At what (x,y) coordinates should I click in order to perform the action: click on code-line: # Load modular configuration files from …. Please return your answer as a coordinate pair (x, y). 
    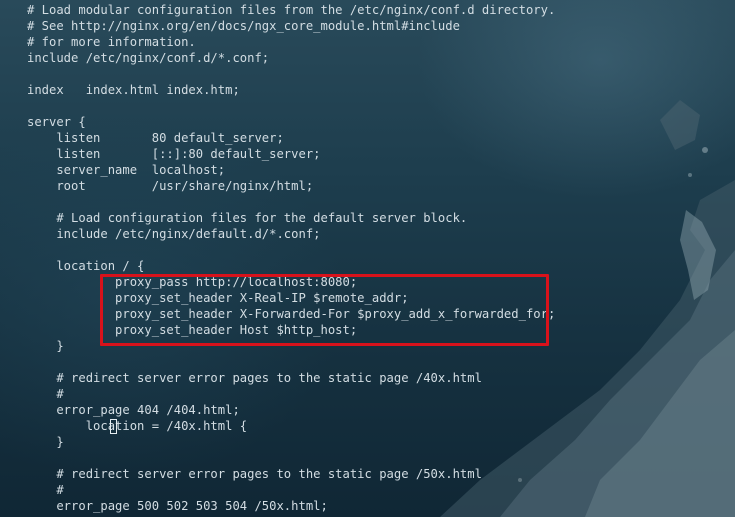
    Looking at the image, I should click on (291, 10).